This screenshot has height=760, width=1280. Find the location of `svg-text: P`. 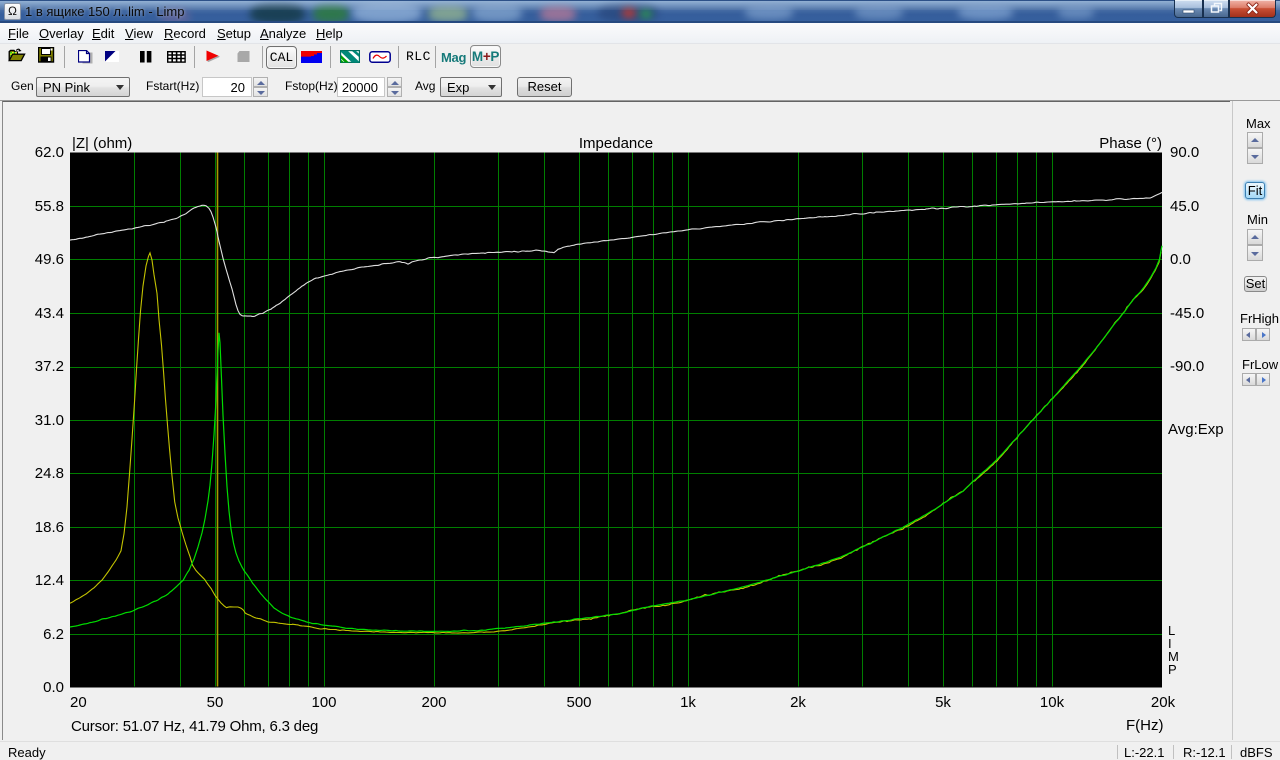

svg-text: P is located at coordinates (1172, 669).